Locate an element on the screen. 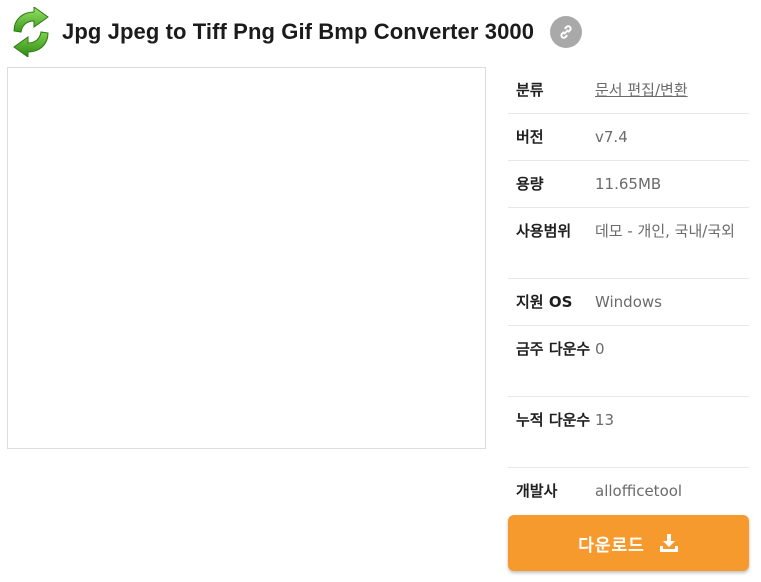  download-icon is located at coordinates (668, 543).